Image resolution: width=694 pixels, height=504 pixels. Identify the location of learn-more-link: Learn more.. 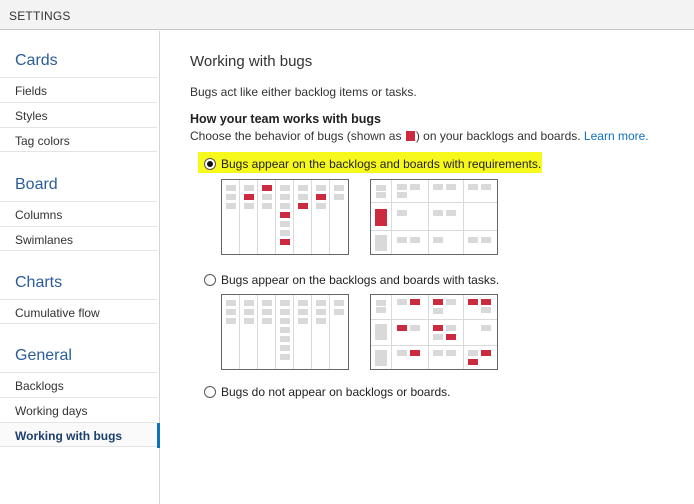
(616, 136).